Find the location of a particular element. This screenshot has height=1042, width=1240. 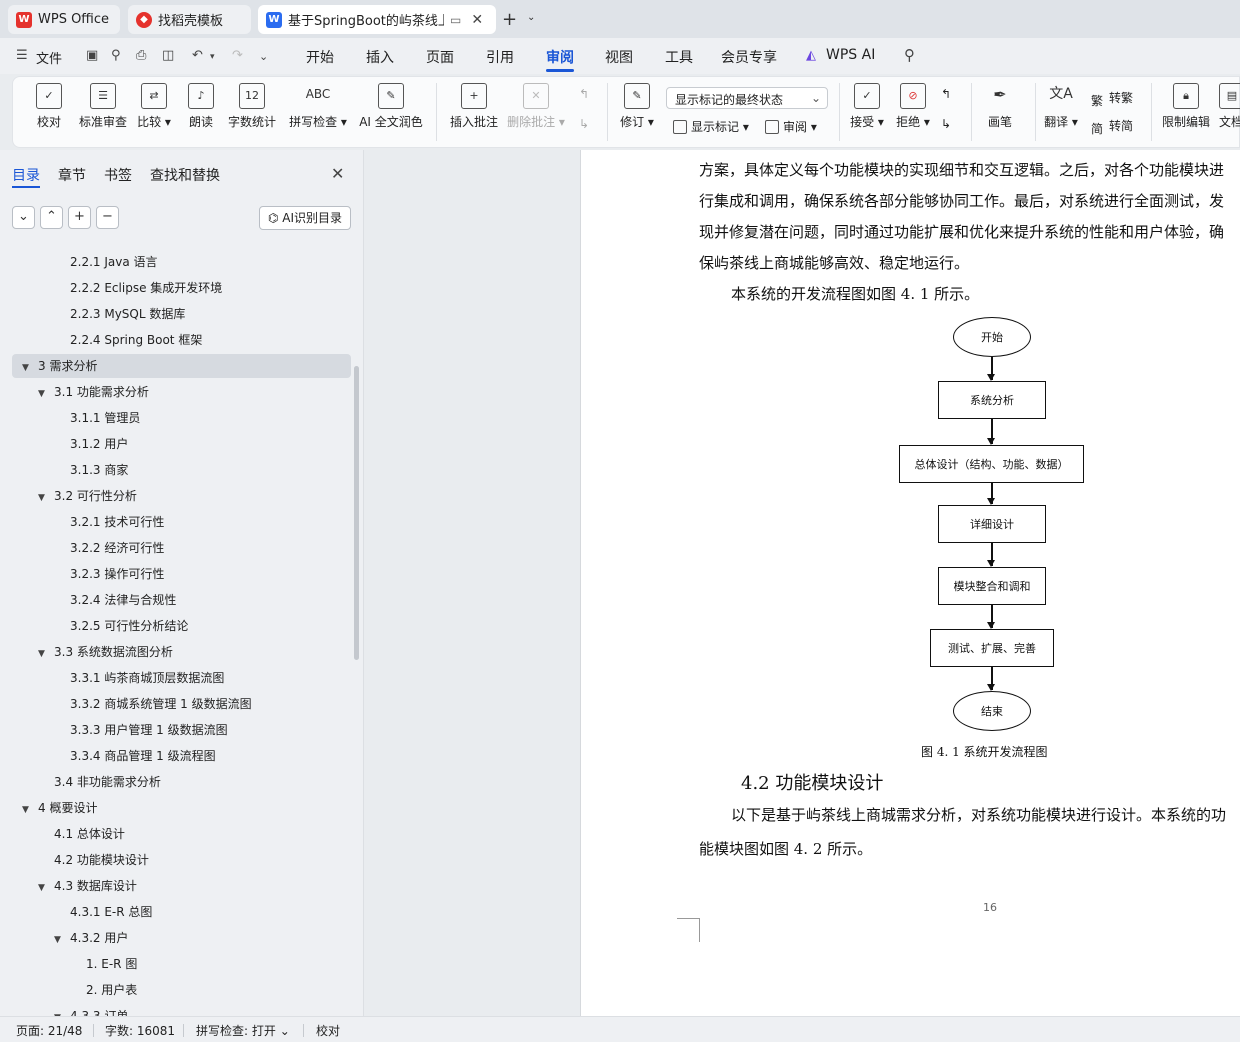

toc-item: 4.2 功能模块设计 is located at coordinates (93, 860).